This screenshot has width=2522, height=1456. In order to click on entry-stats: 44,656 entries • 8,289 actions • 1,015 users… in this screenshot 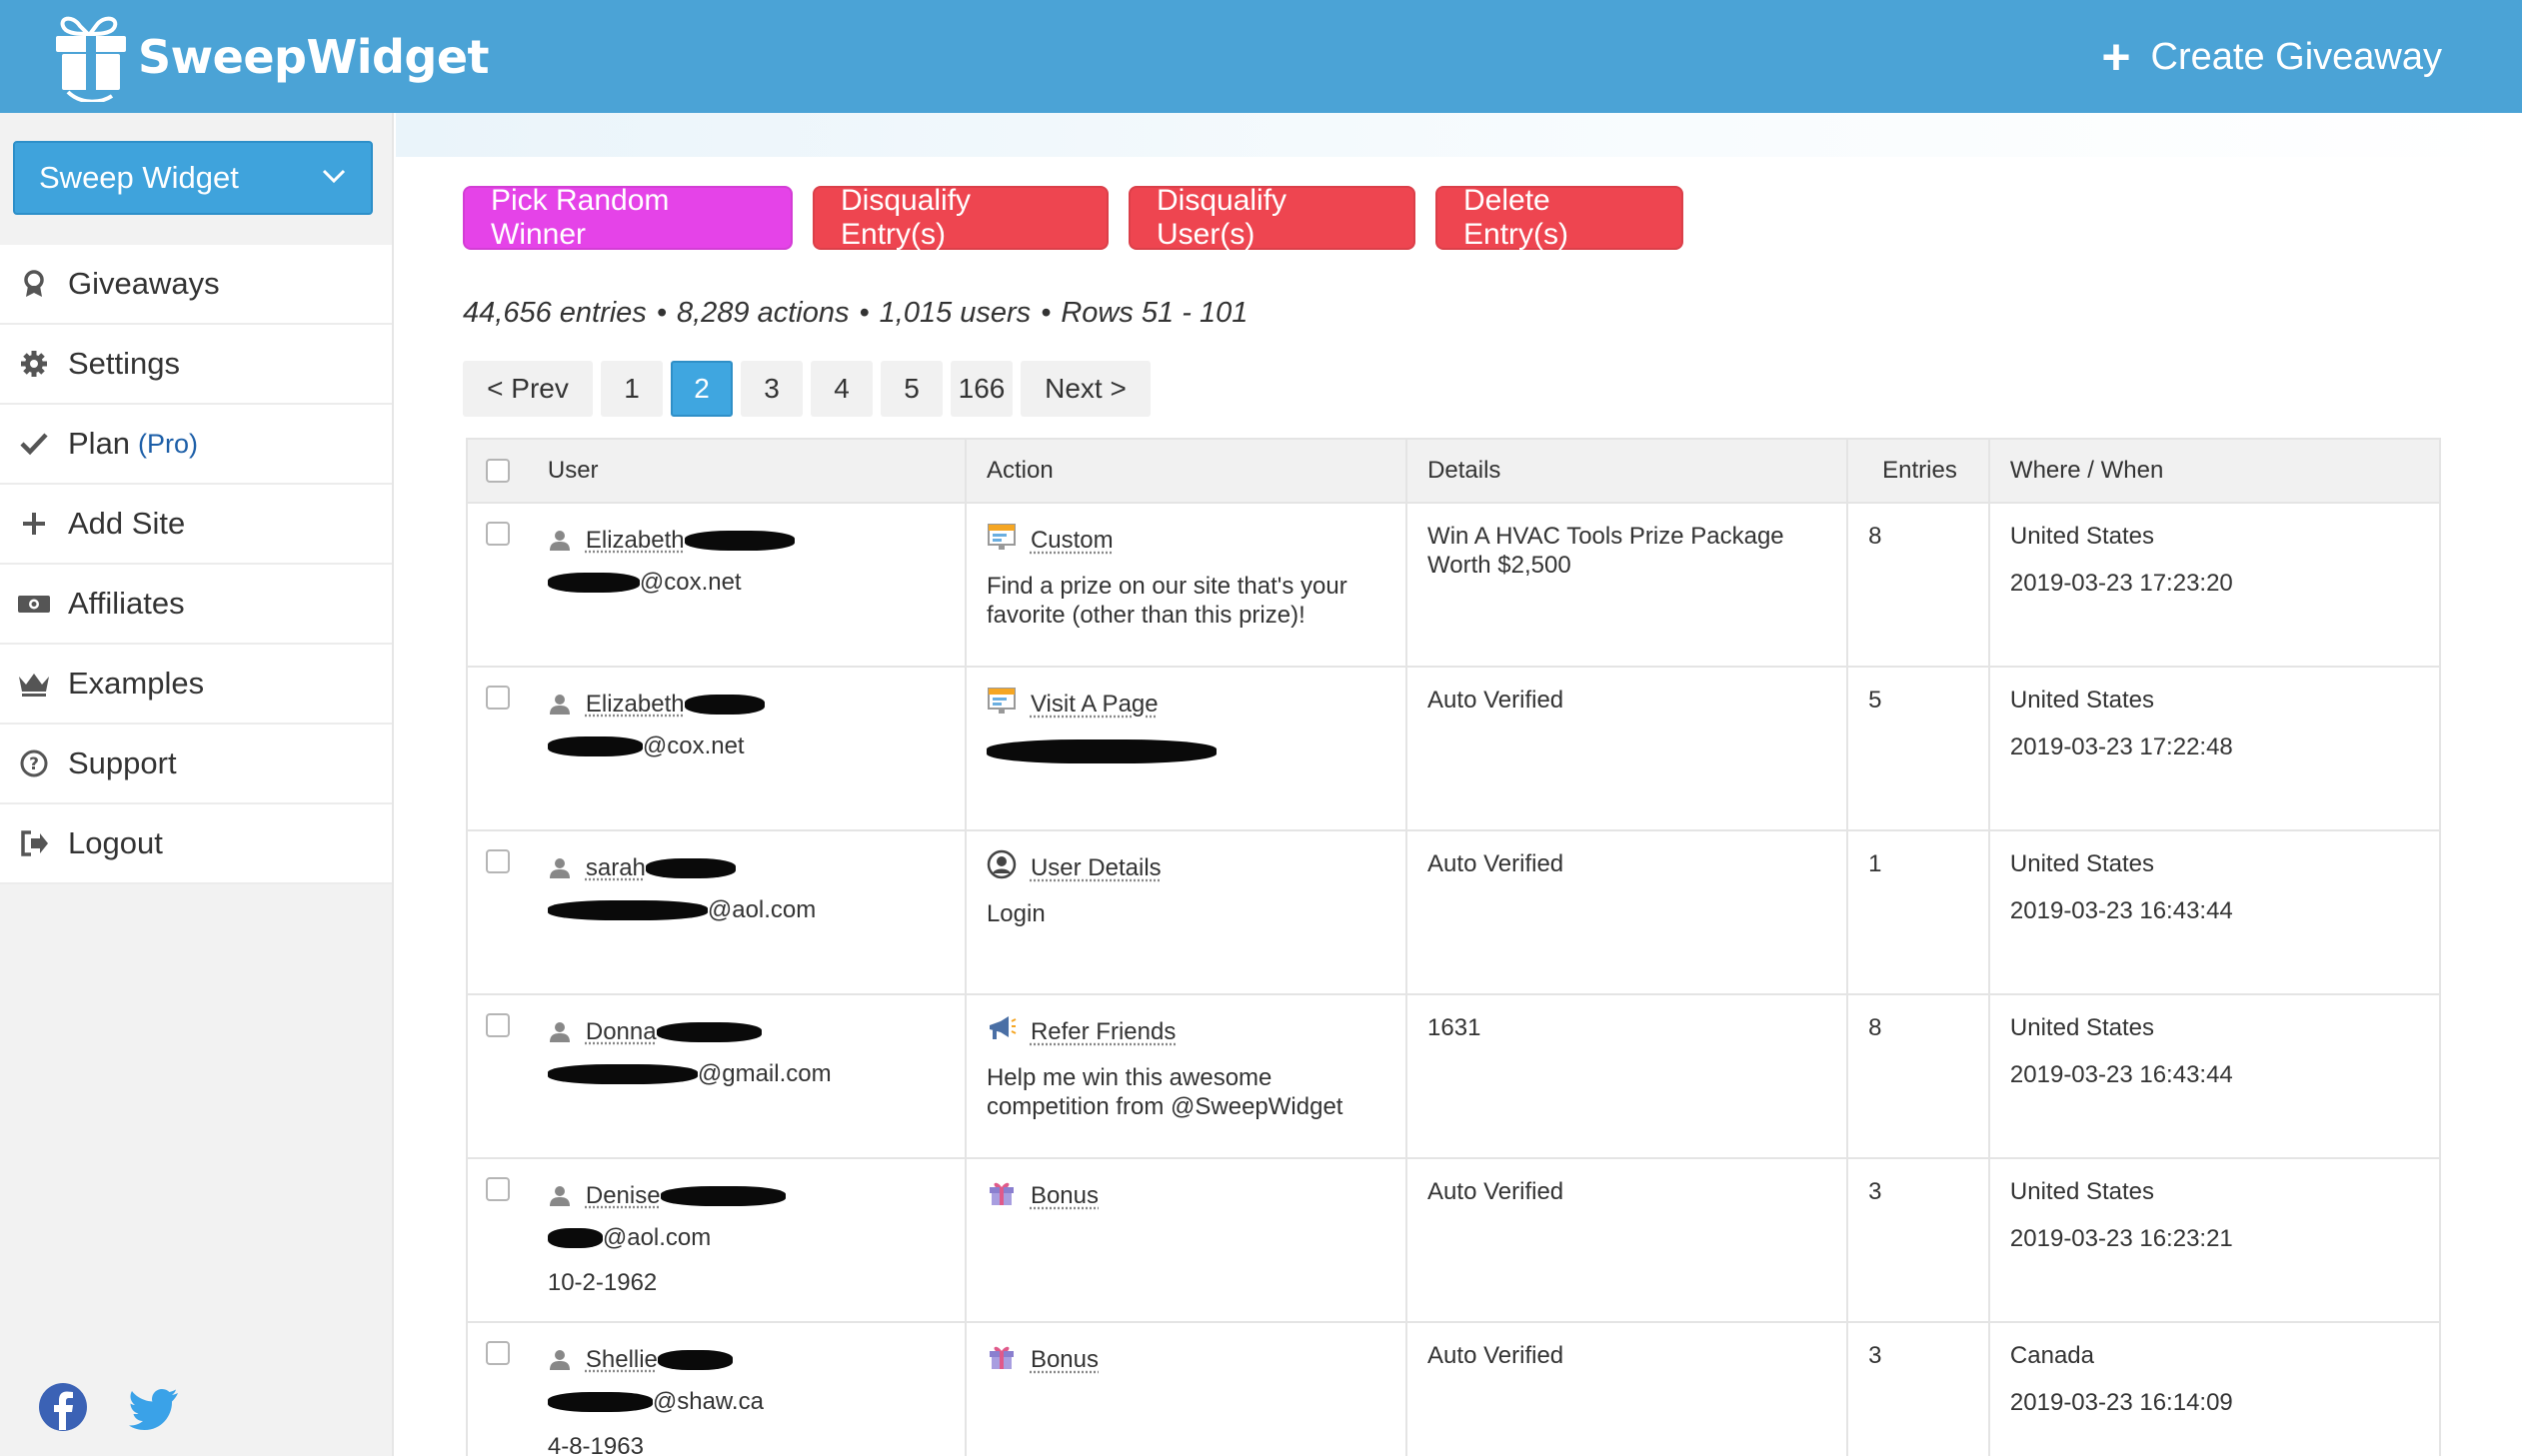, I will do `click(855, 313)`.